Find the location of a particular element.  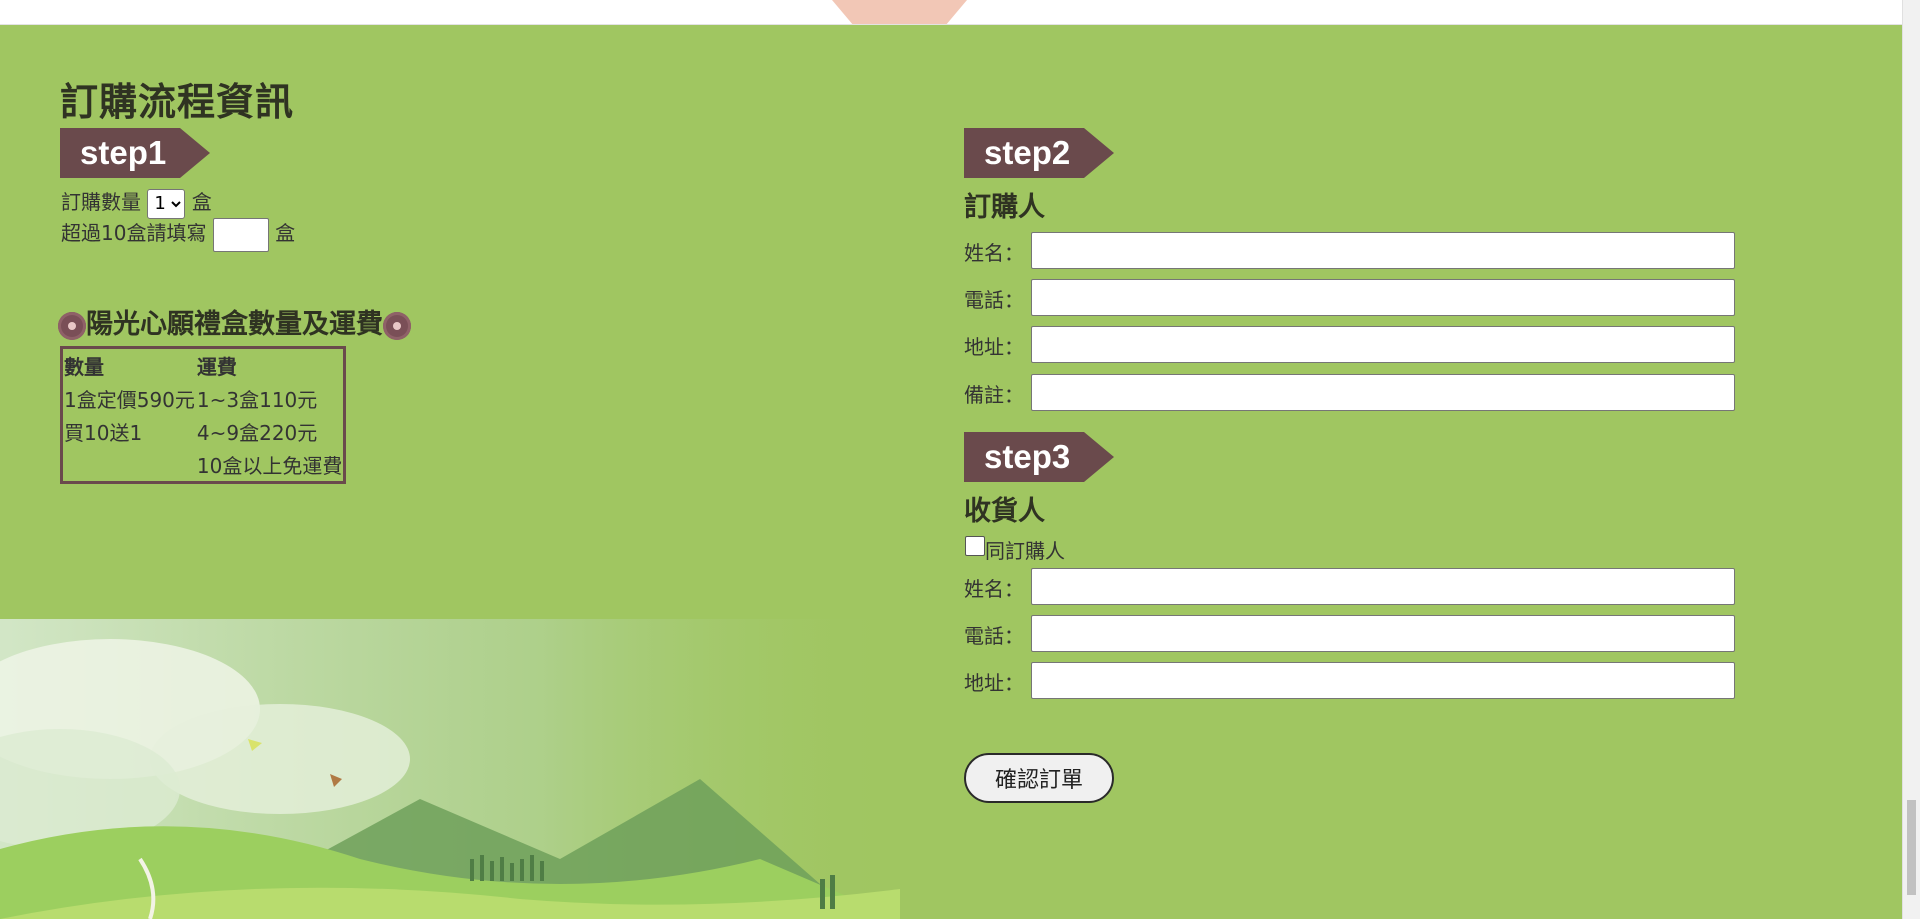

orderer-note-label: 備註： is located at coordinates (994, 395).